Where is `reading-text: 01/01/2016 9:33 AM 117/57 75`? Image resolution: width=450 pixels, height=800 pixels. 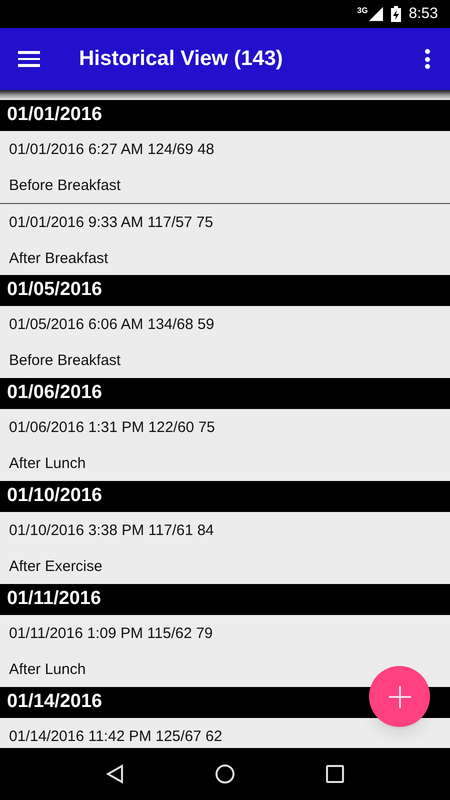
reading-text: 01/01/2016 9:33 AM 117/57 75 is located at coordinates (111, 223).